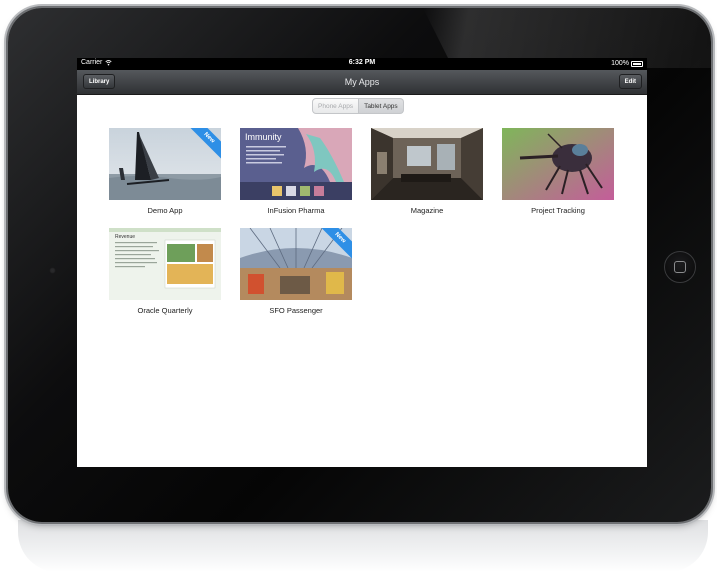 The height and width of the screenshot is (574, 717). I want to click on interior-room-image, so click(427, 164).